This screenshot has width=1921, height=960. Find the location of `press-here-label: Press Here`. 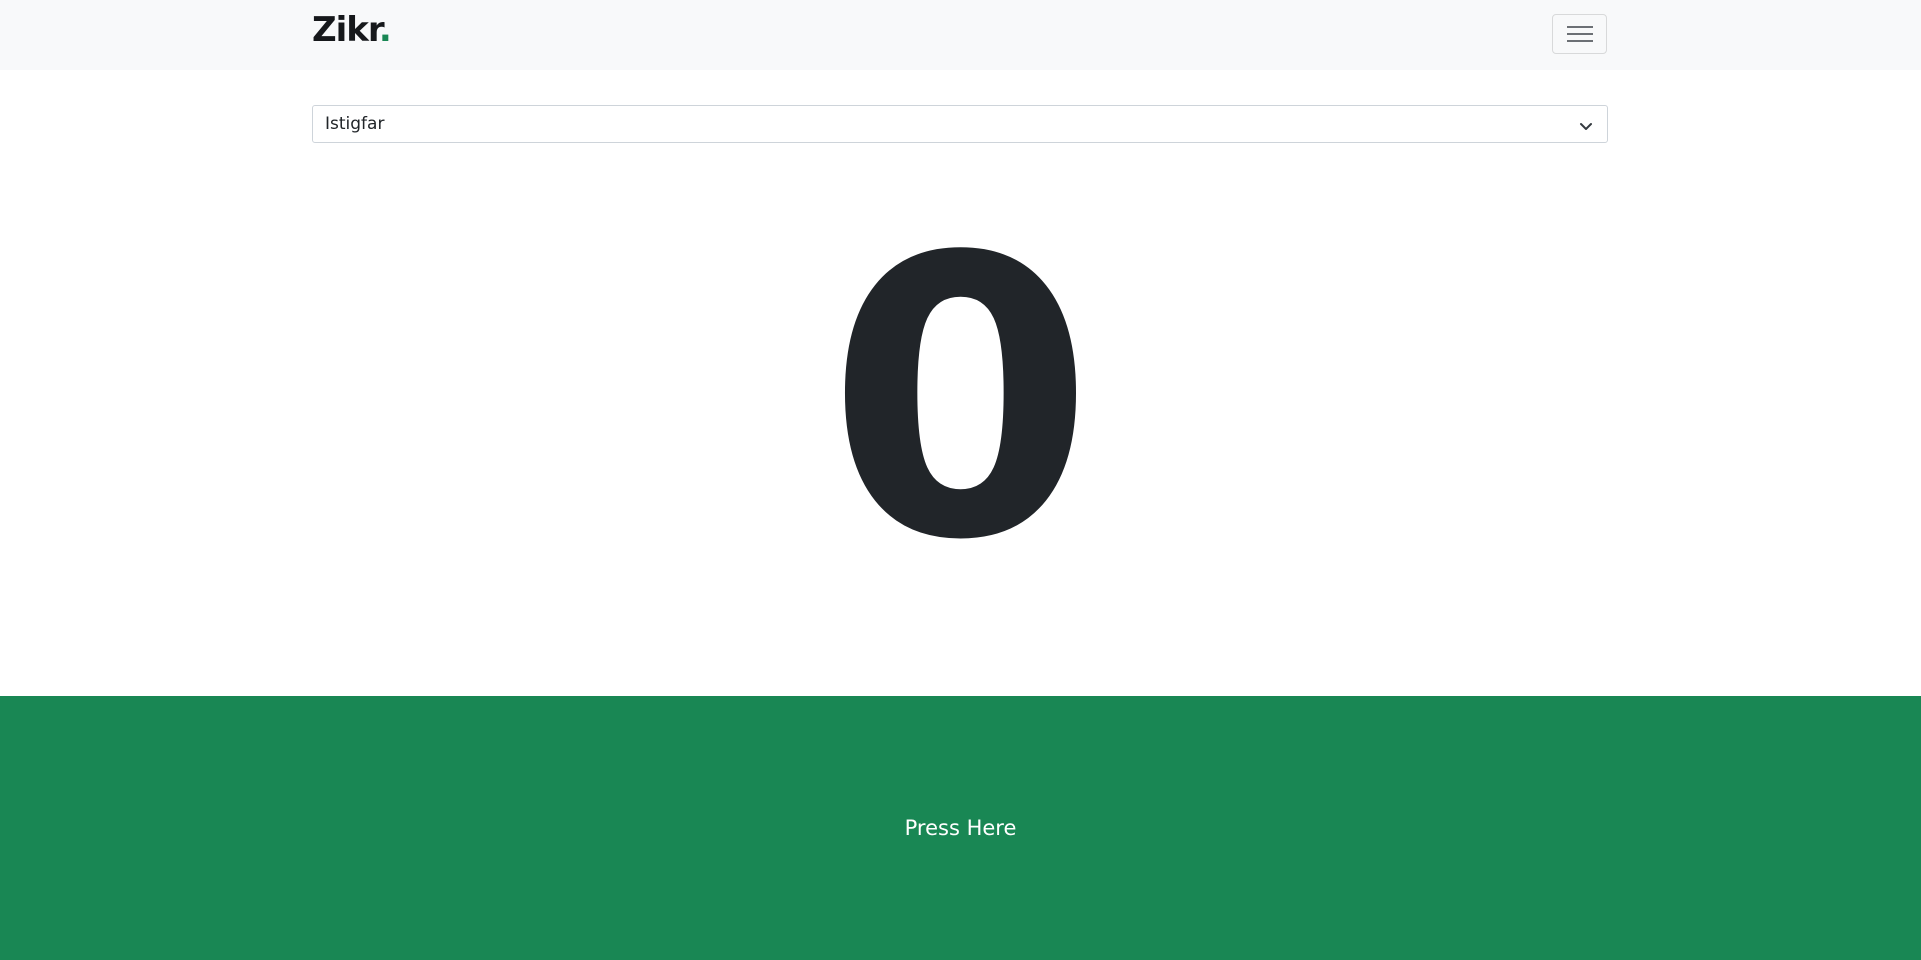

press-here-label: Press Here is located at coordinates (960, 828).